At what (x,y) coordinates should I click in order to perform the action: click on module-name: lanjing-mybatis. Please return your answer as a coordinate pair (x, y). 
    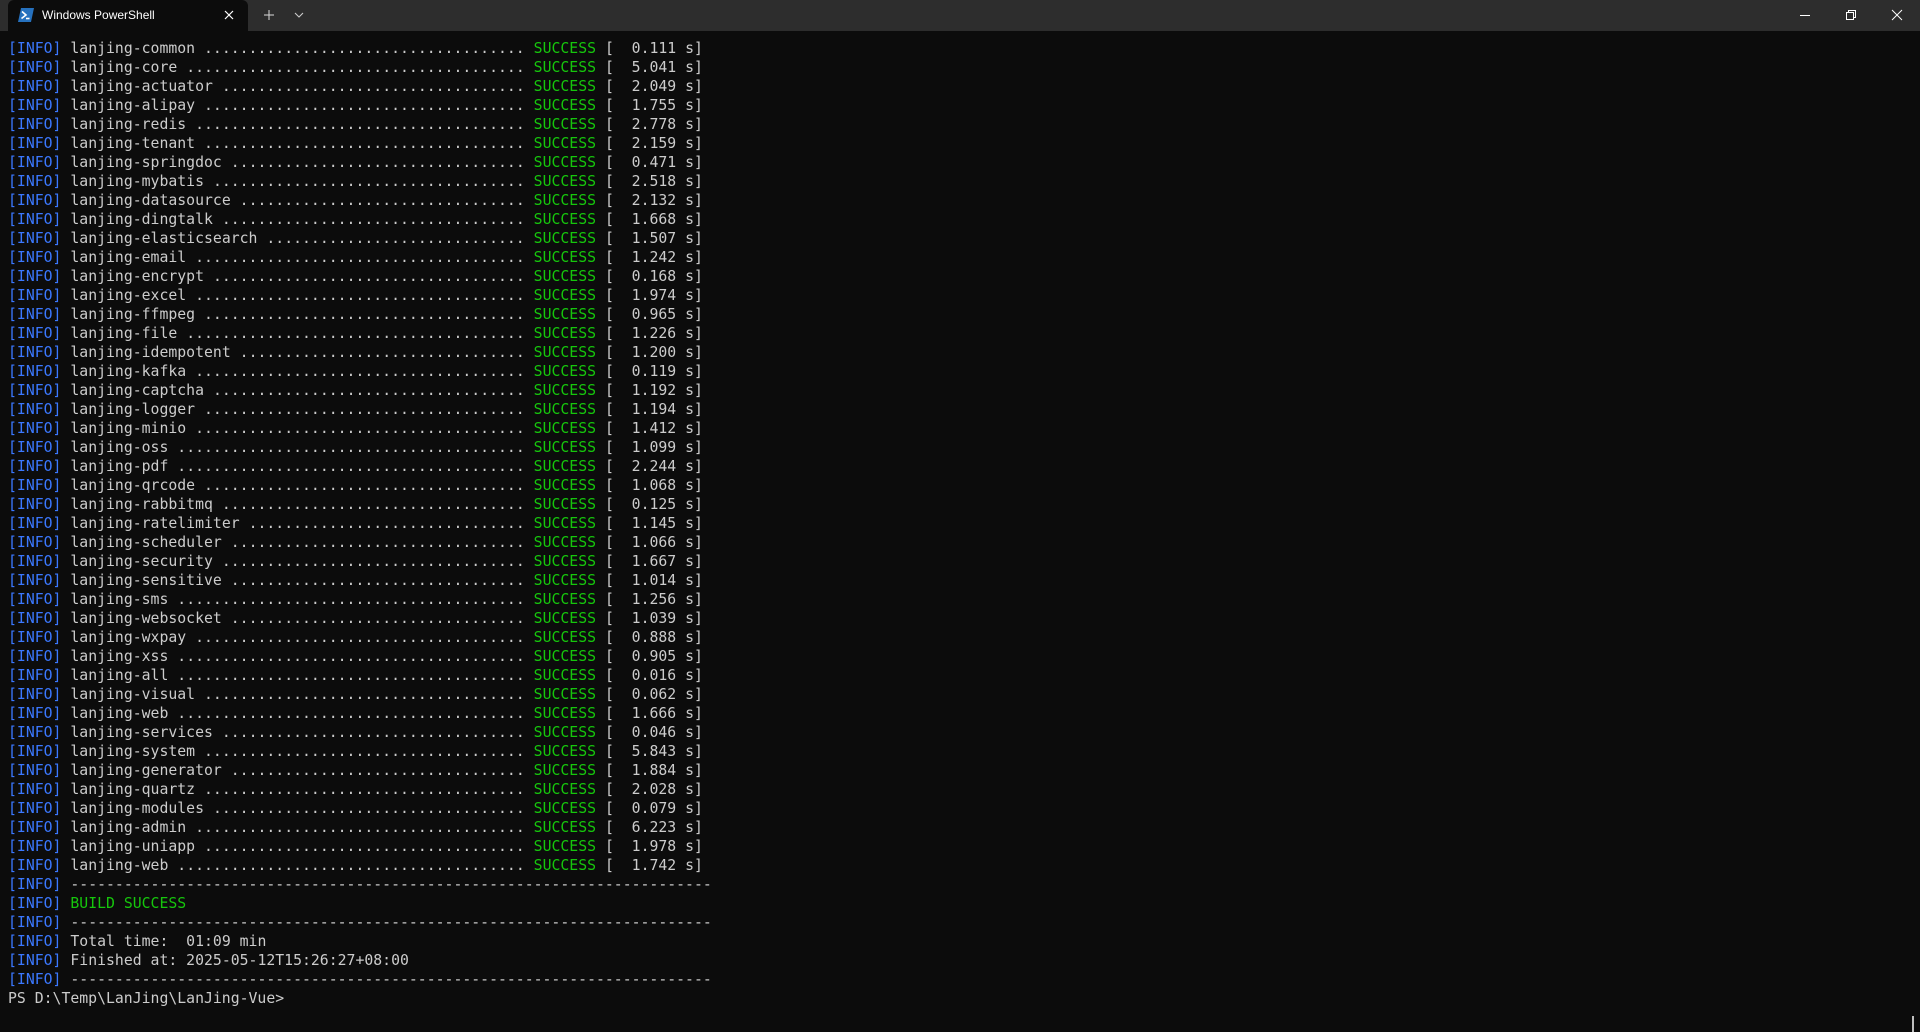
    Looking at the image, I should click on (137, 181).